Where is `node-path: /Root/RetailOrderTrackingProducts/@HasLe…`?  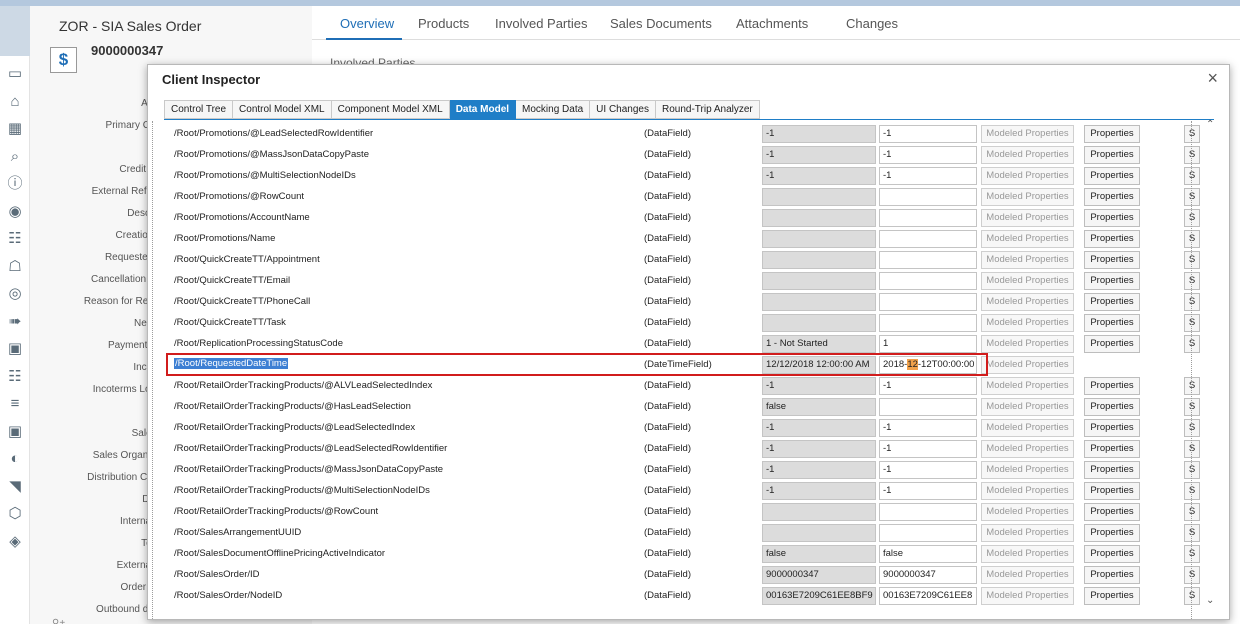 node-path: /Root/RetailOrderTrackingProducts/@HasLe… is located at coordinates (292, 406).